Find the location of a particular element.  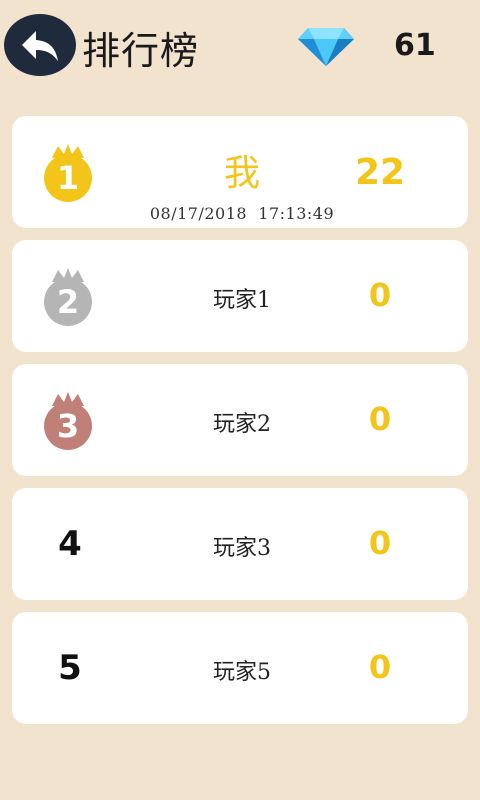

leaderboard-row: 4 玩家3 0 is located at coordinates (240, 544).